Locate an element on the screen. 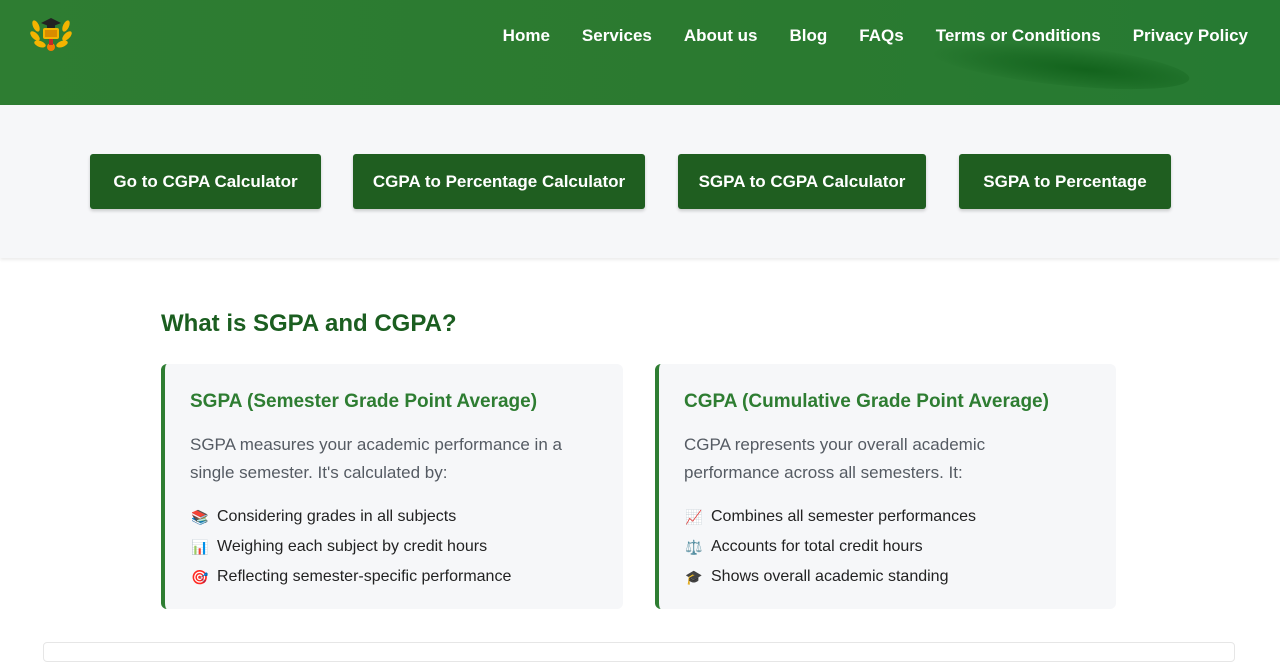 The image size is (1280, 662). cgpa-calculator-button: Go to CGPA Calculator is located at coordinates (205, 181).